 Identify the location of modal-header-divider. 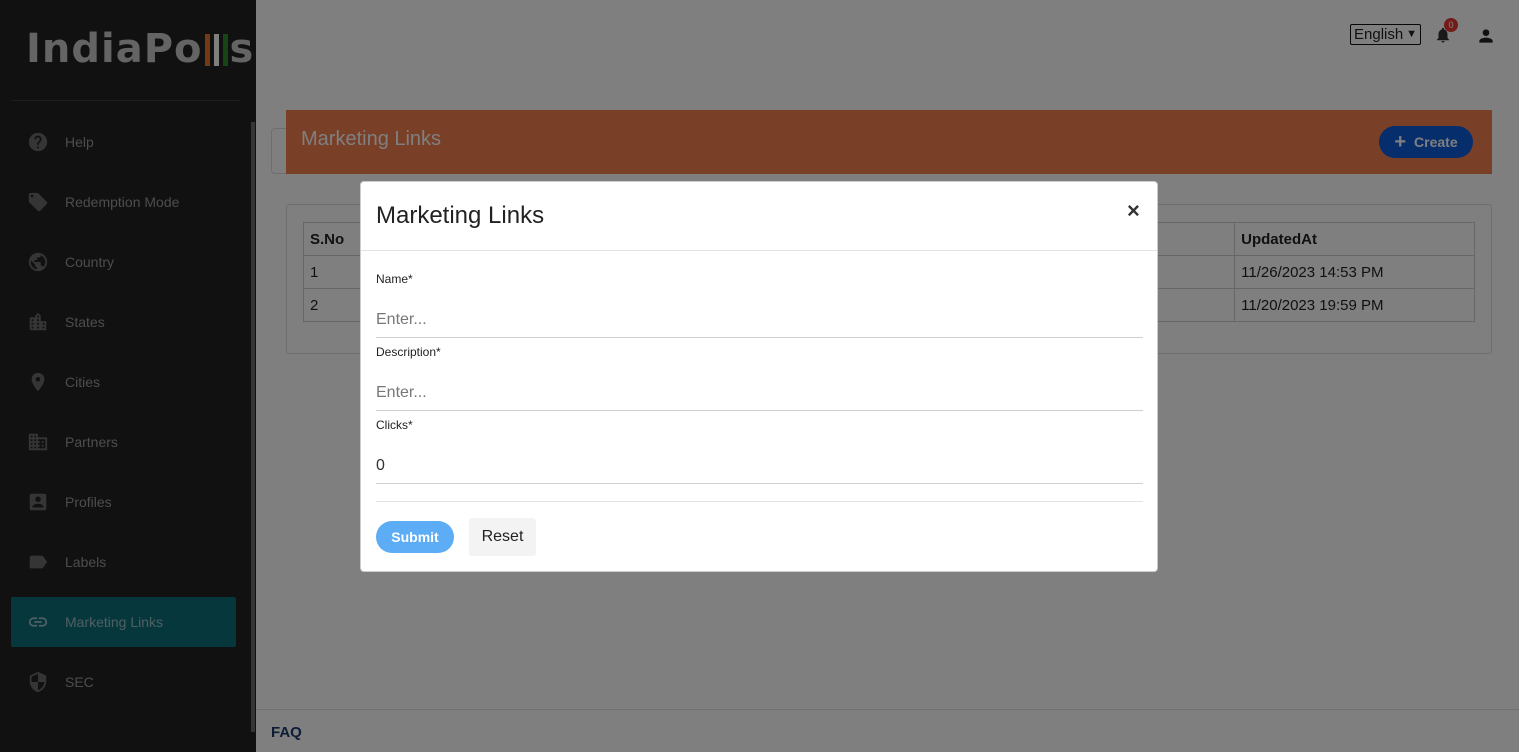
(759, 250).